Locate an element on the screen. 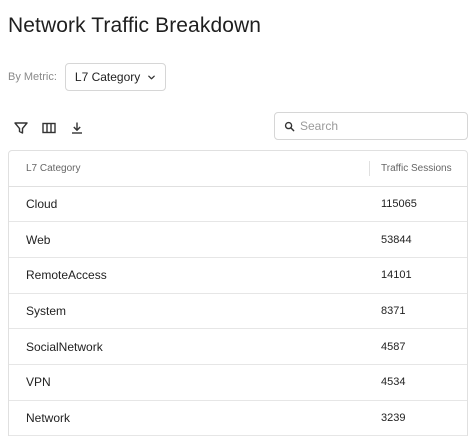 This screenshot has height=436, width=474. category-cell: VPN is located at coordinates (189, 382).